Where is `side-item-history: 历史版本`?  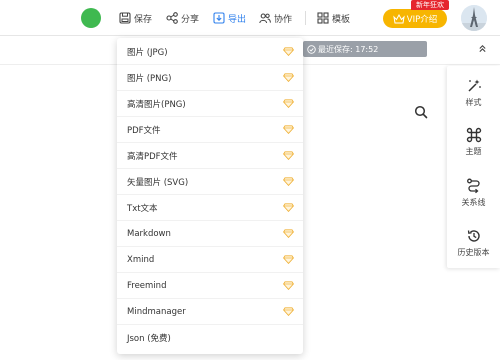 side-item-history: 历史版本 is located at coordinates (473, 248).